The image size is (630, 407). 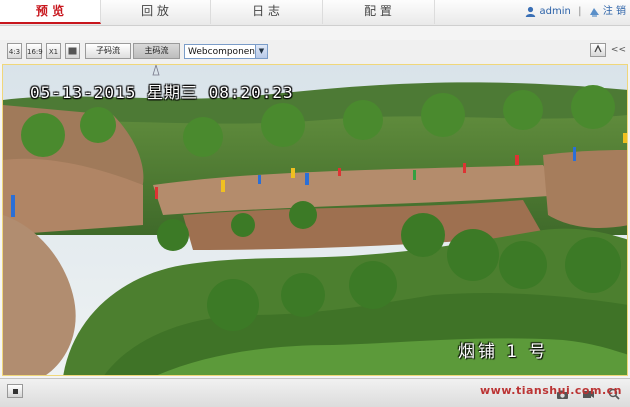 I want to click on original-size-button: X1, so click(x=53, y=51).